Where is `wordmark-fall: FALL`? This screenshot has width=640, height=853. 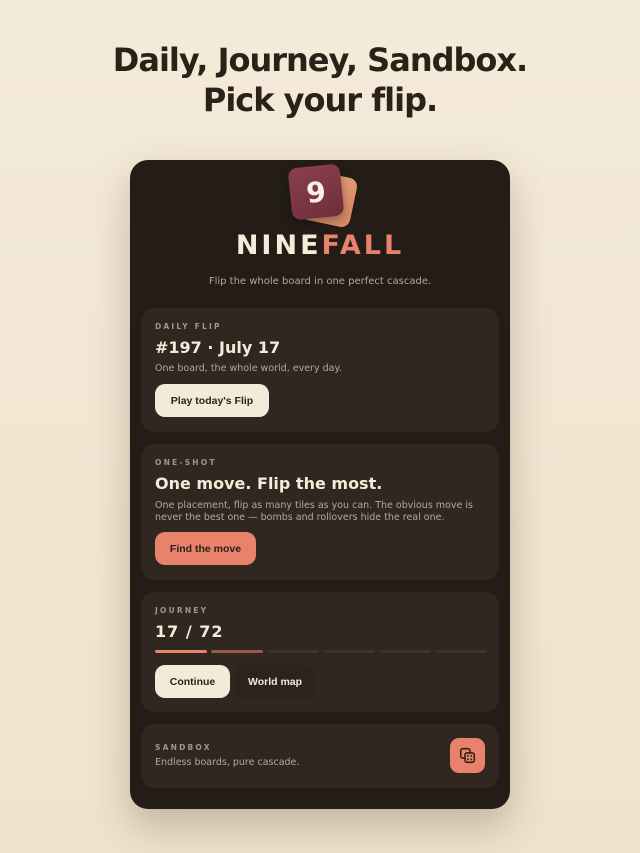 wordmark-fall: FALL is located at coordinates (363, 245).